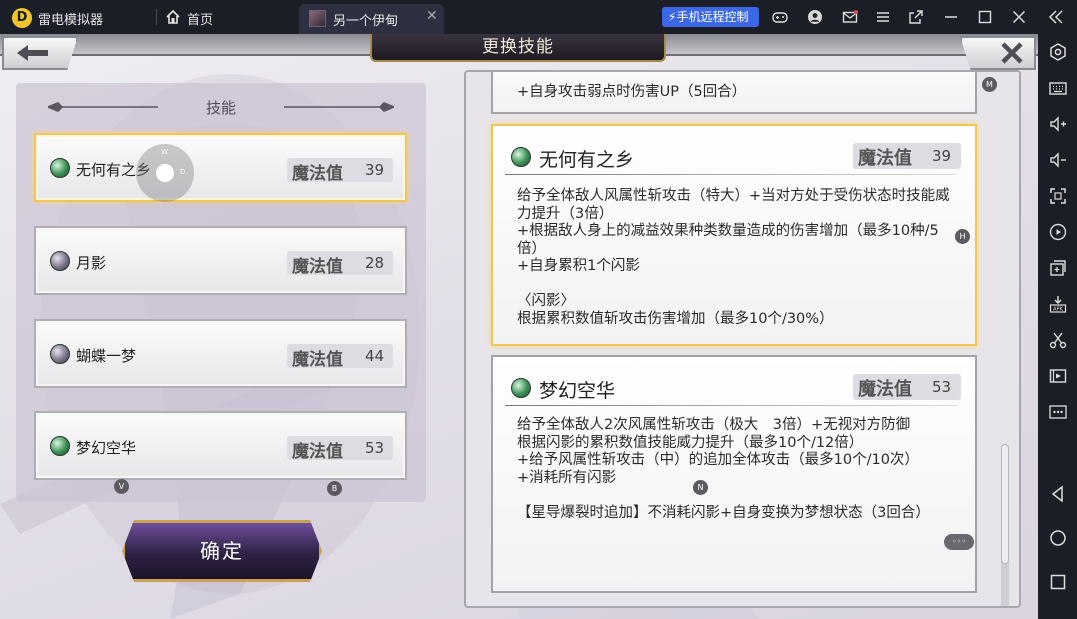 This screenshot has height=619, width=1077. Describe the element at coordinates (183, 172) in the screenshot. I see `joystick-d-label: D` at that location.